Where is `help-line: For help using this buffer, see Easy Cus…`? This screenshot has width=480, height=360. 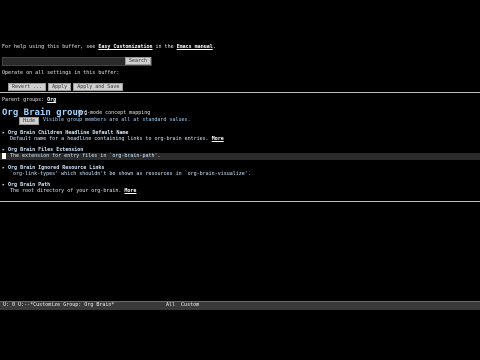 help-line: For help using this buffer, see Easy Cus… is located at coordinates (109, 47).